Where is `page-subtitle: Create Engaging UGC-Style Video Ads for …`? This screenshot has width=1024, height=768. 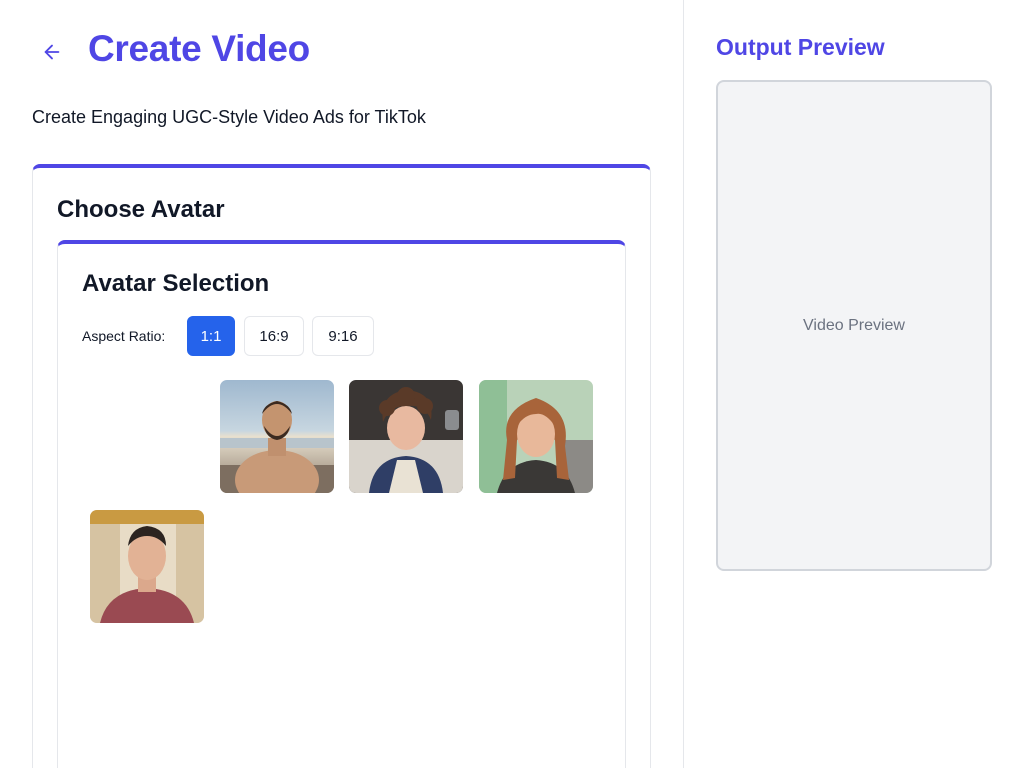
page-subtitle: Create Engaging UGC-Style Video Ads for … is located at coordinates (229, 117).